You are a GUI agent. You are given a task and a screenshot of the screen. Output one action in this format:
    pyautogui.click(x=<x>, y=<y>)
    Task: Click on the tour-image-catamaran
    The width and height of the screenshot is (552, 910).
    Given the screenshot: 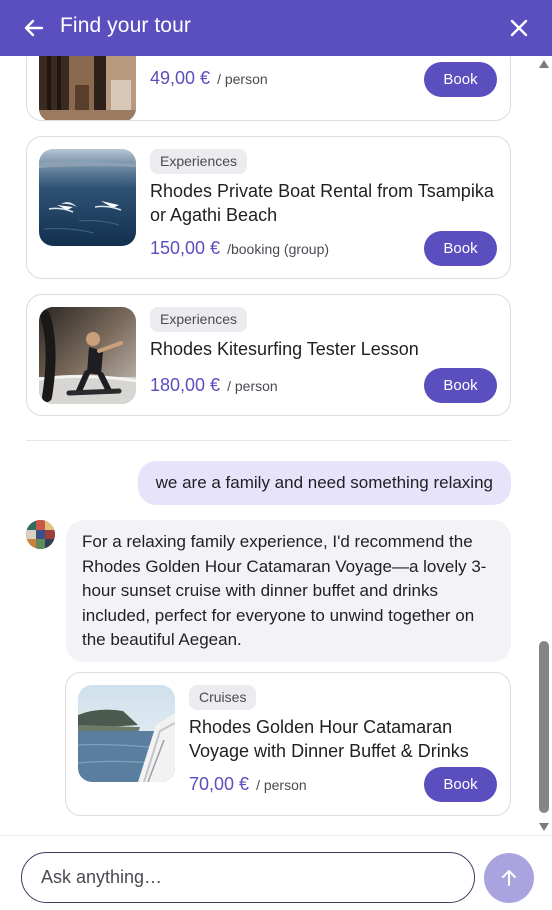 What is the action you would take?
    pyautogui.click(x=126, y=733)
    